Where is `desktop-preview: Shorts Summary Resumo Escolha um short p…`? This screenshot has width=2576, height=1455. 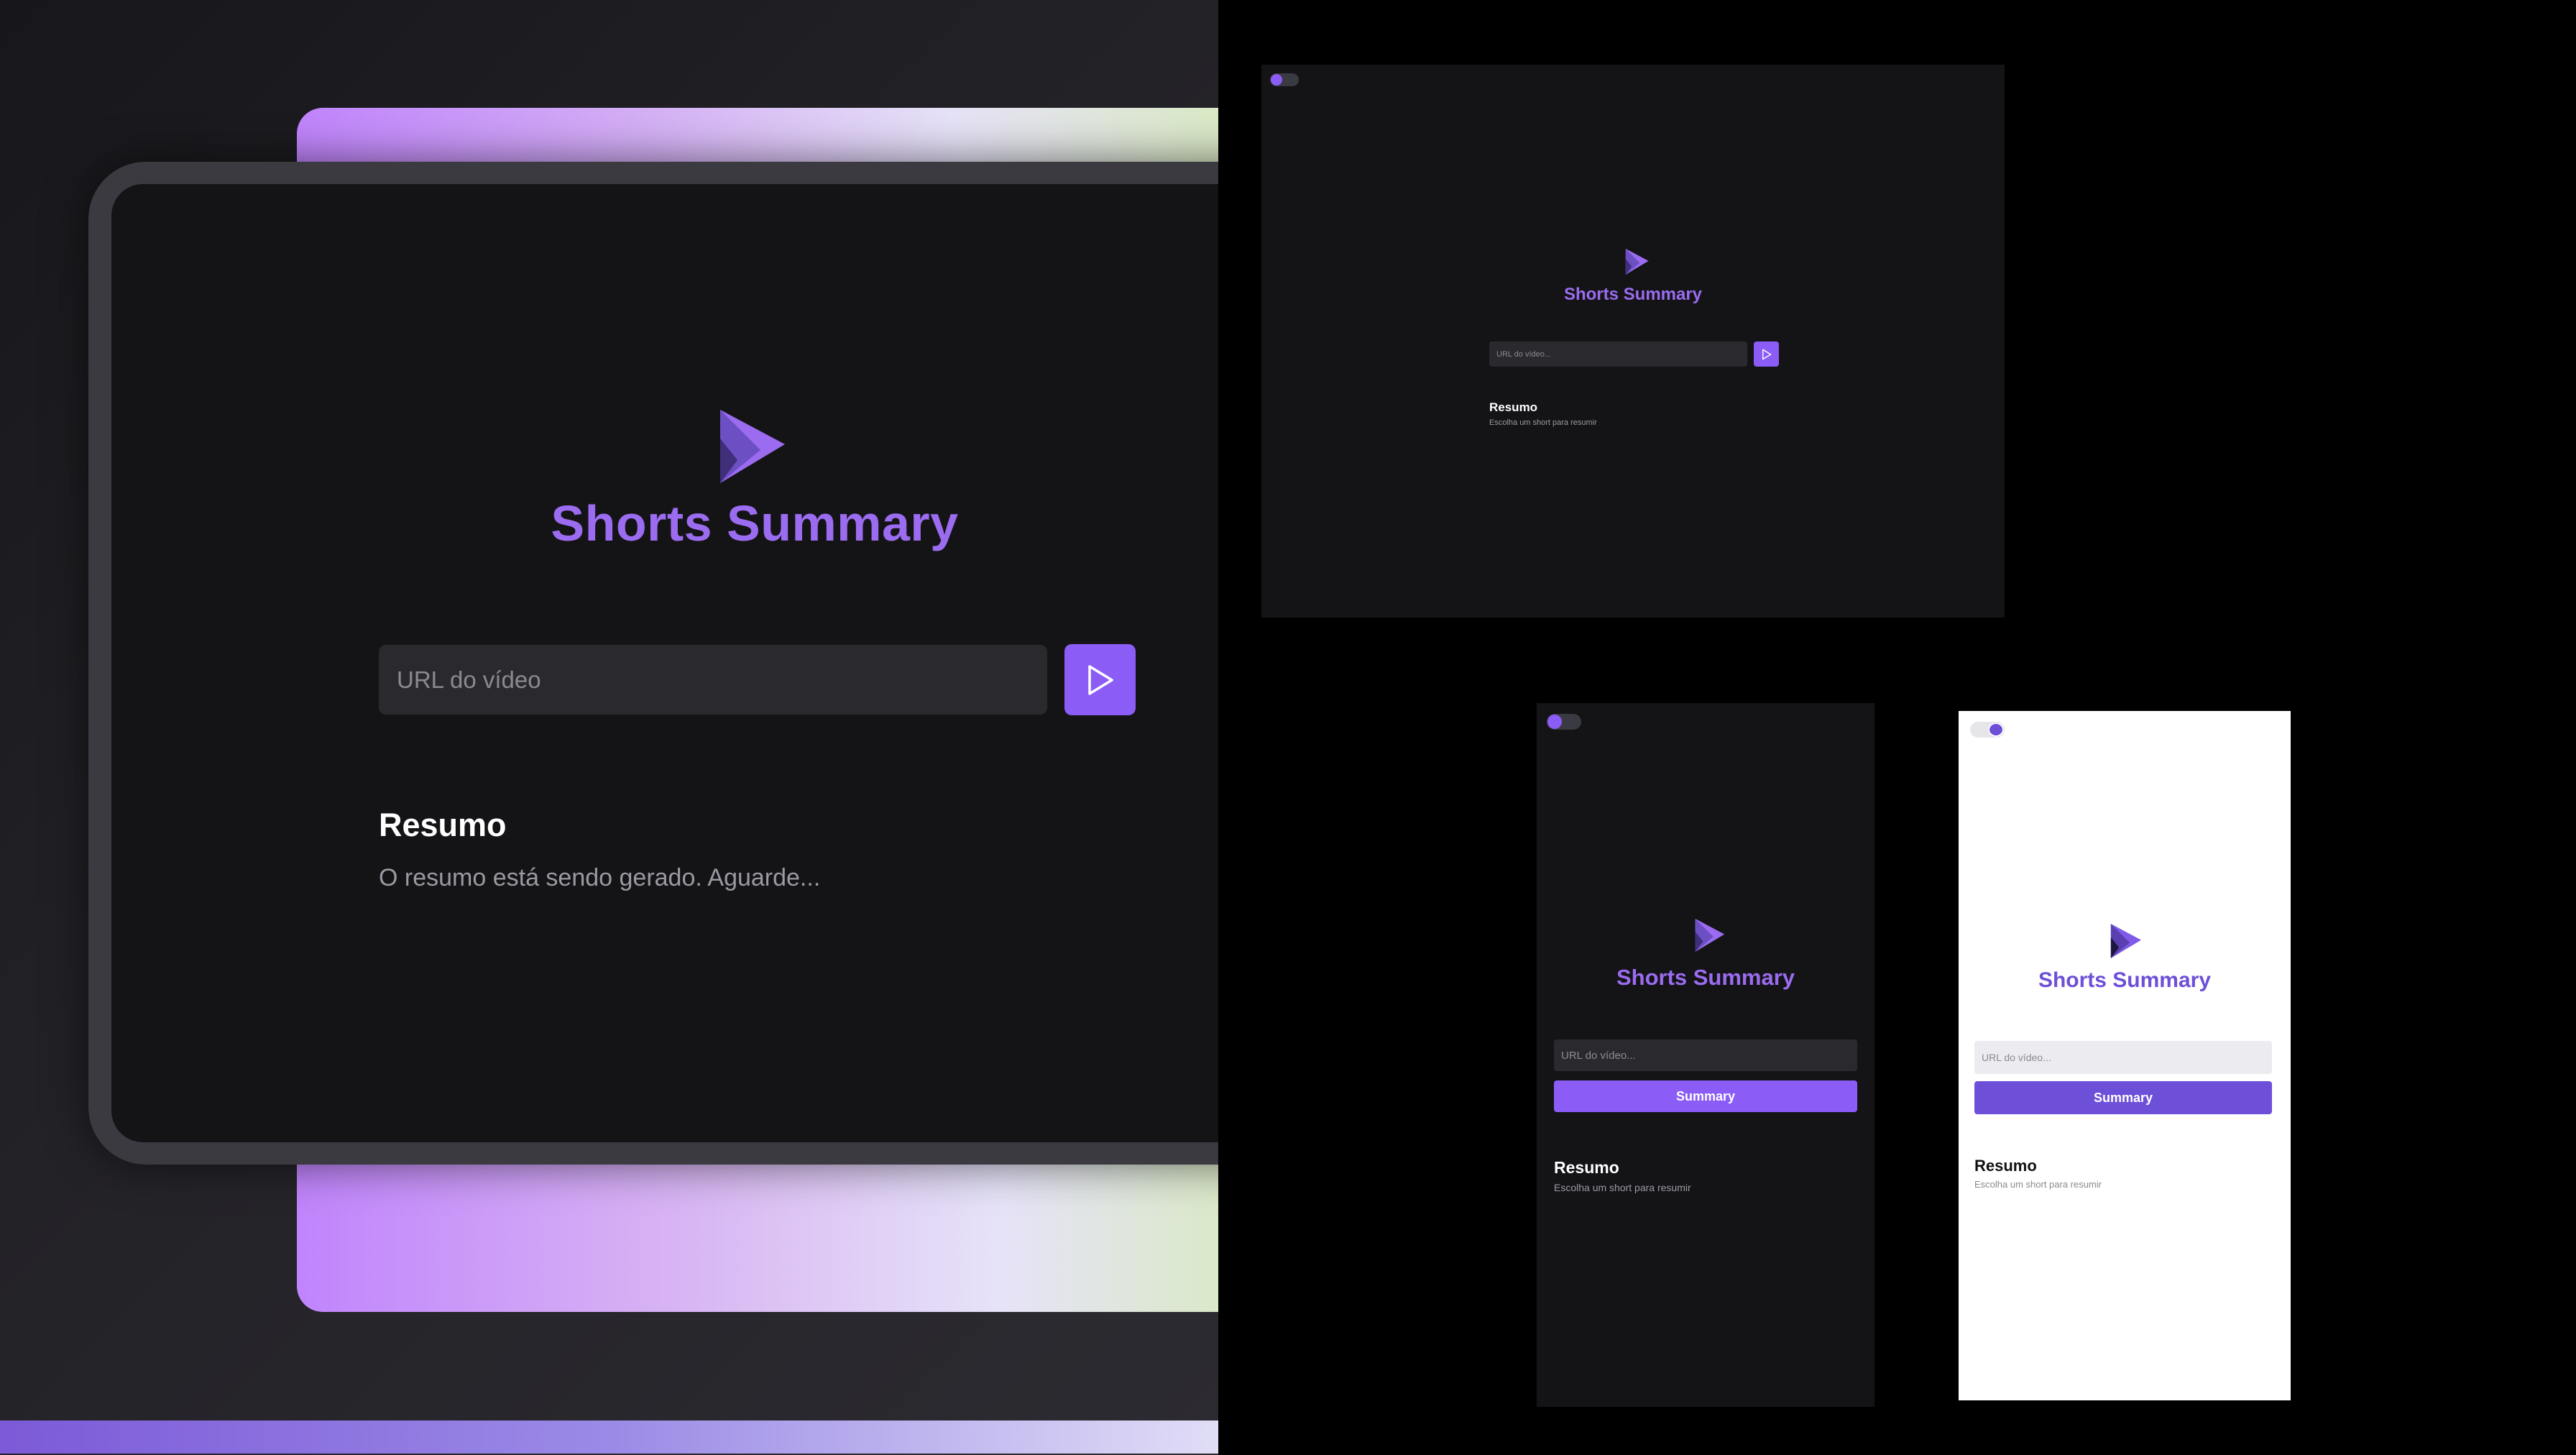
desktop-preview: Shorts Summary Resumo Escolha um short p… is located at coordinates (1633, 341).